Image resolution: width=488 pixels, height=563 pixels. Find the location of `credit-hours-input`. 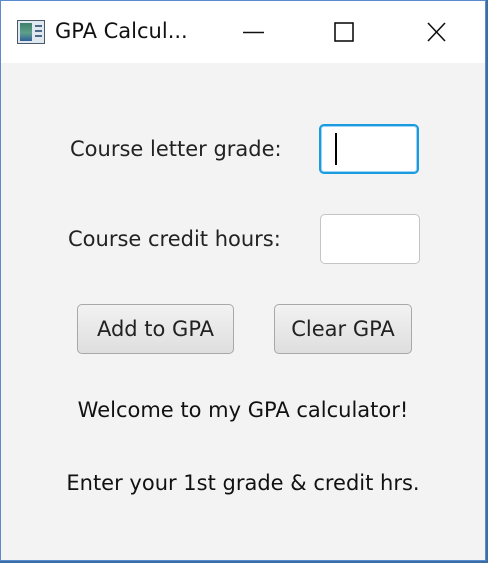

credit-hours-input is located at coordinates (370, 239).